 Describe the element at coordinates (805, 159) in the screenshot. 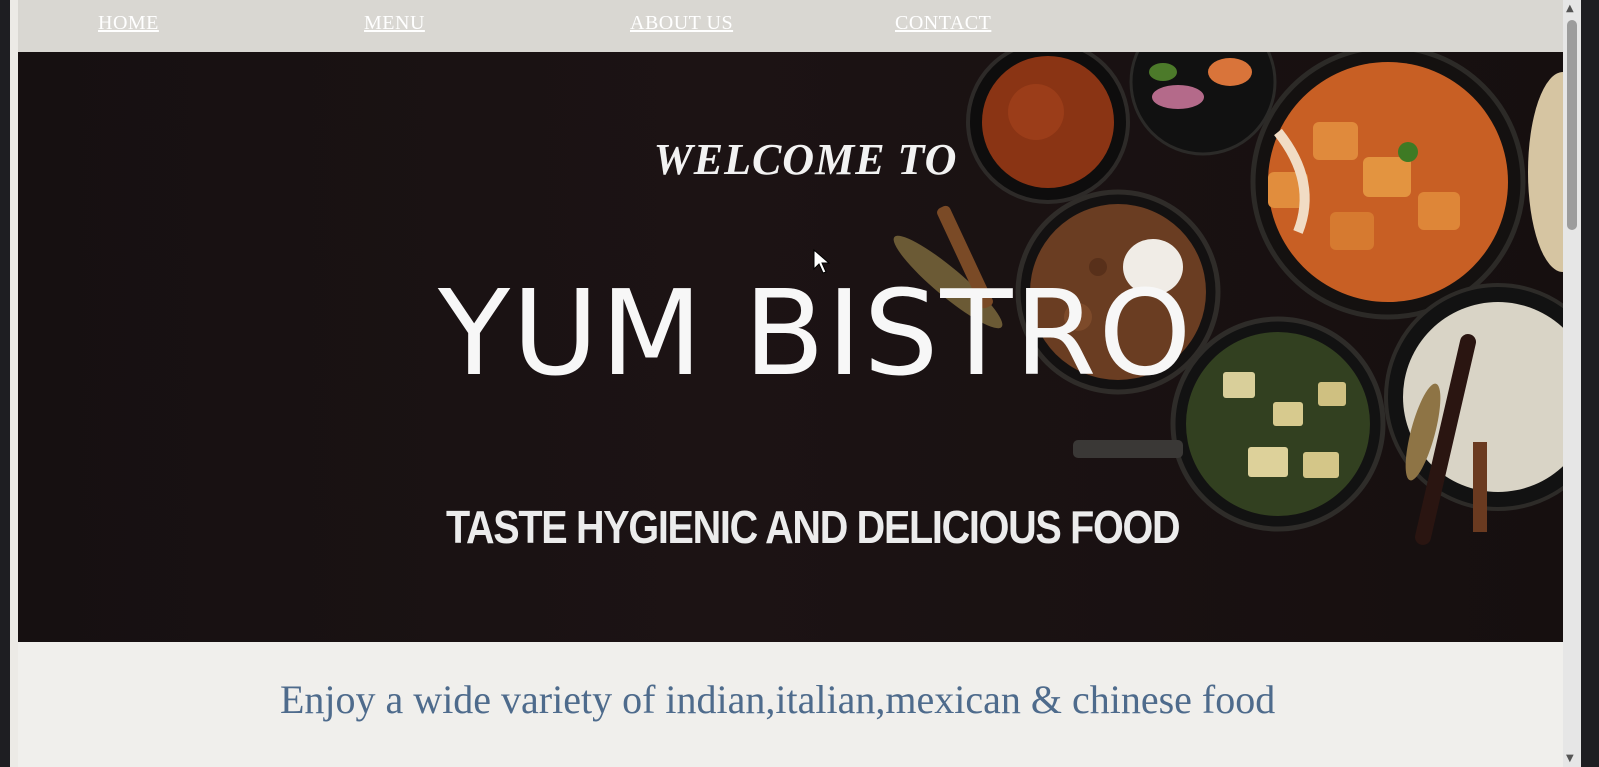

I see `welcome-heading: WELCOME TO` at that location.